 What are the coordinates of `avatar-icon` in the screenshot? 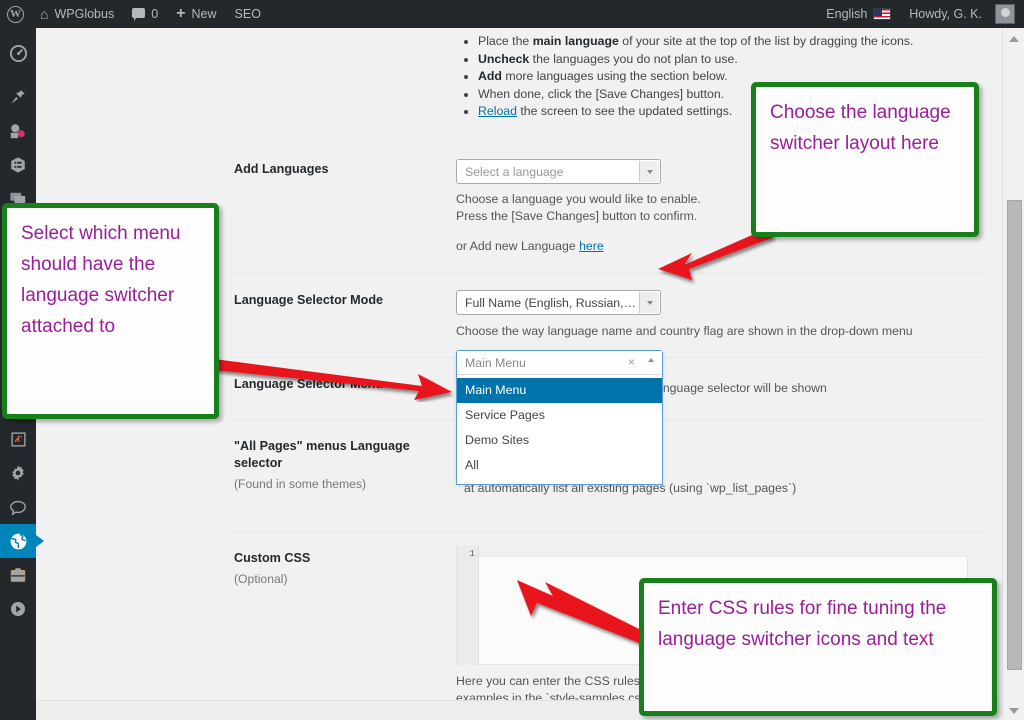 It's located at (1005, 14).